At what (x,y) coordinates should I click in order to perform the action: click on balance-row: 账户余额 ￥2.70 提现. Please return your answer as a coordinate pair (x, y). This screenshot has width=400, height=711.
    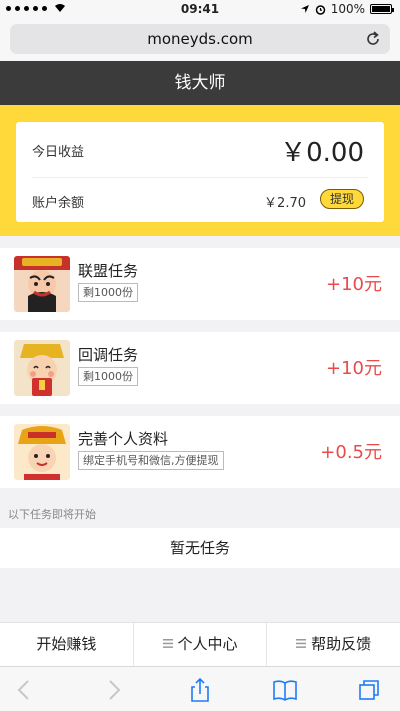
    Looking at the image, I should click on (200, 200).